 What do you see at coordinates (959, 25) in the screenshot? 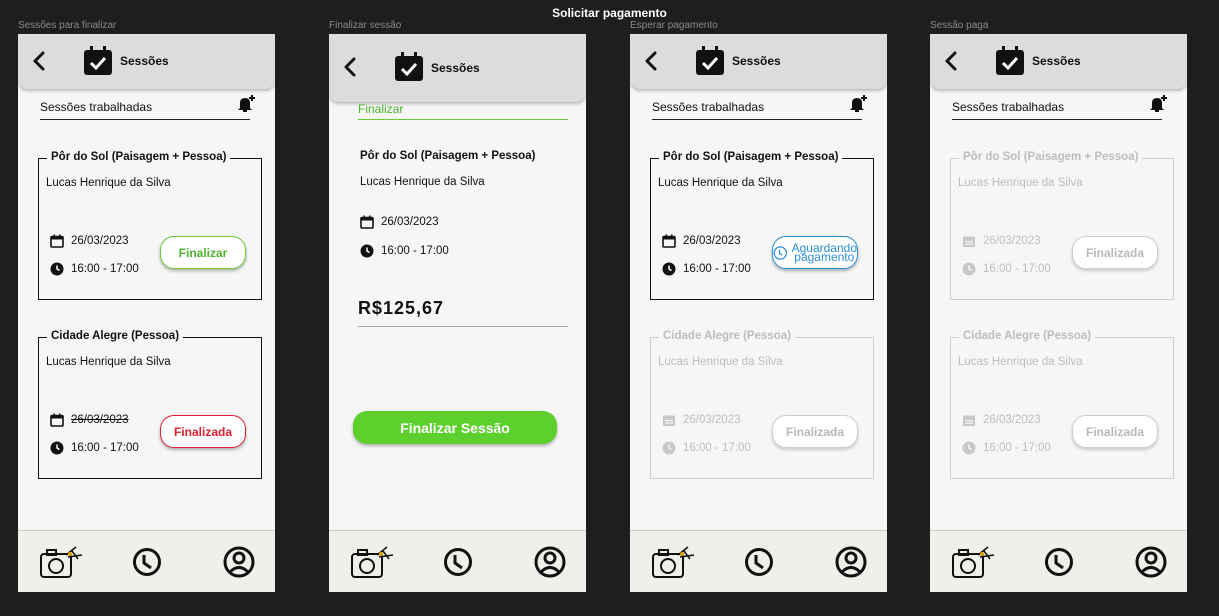
I see `frame-label-sessao-paga: Sessão paga` at bounding box center [959, 25].